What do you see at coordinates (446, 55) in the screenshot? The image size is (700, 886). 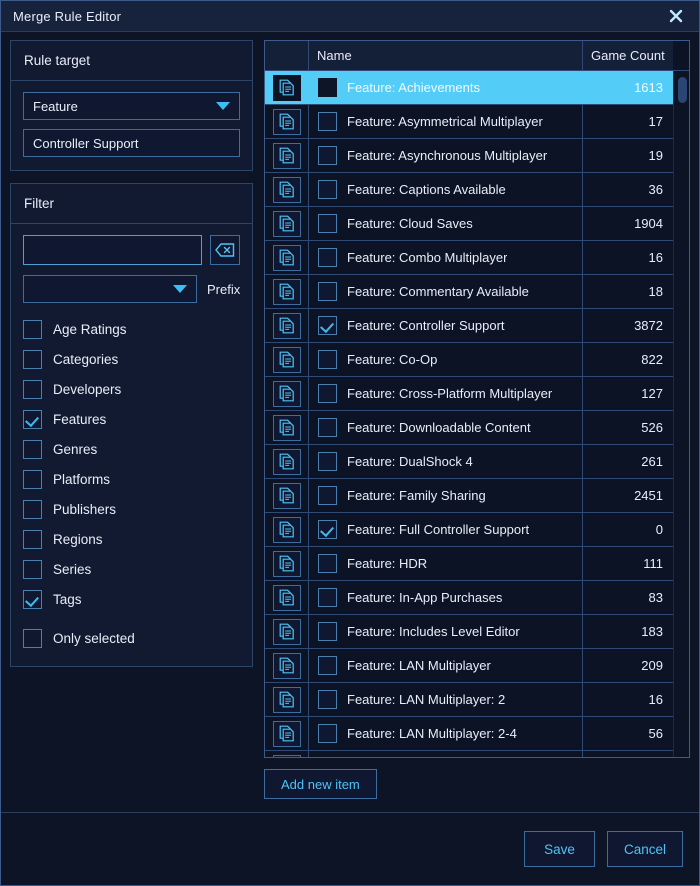 I see `table-header-name: Name` at bounding box center [446, 55].